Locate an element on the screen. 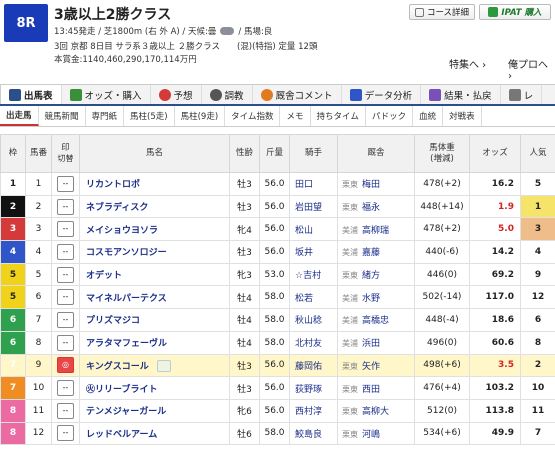  ipat-buy-button: IPAT 購入 is located at coordinates (515, 12).